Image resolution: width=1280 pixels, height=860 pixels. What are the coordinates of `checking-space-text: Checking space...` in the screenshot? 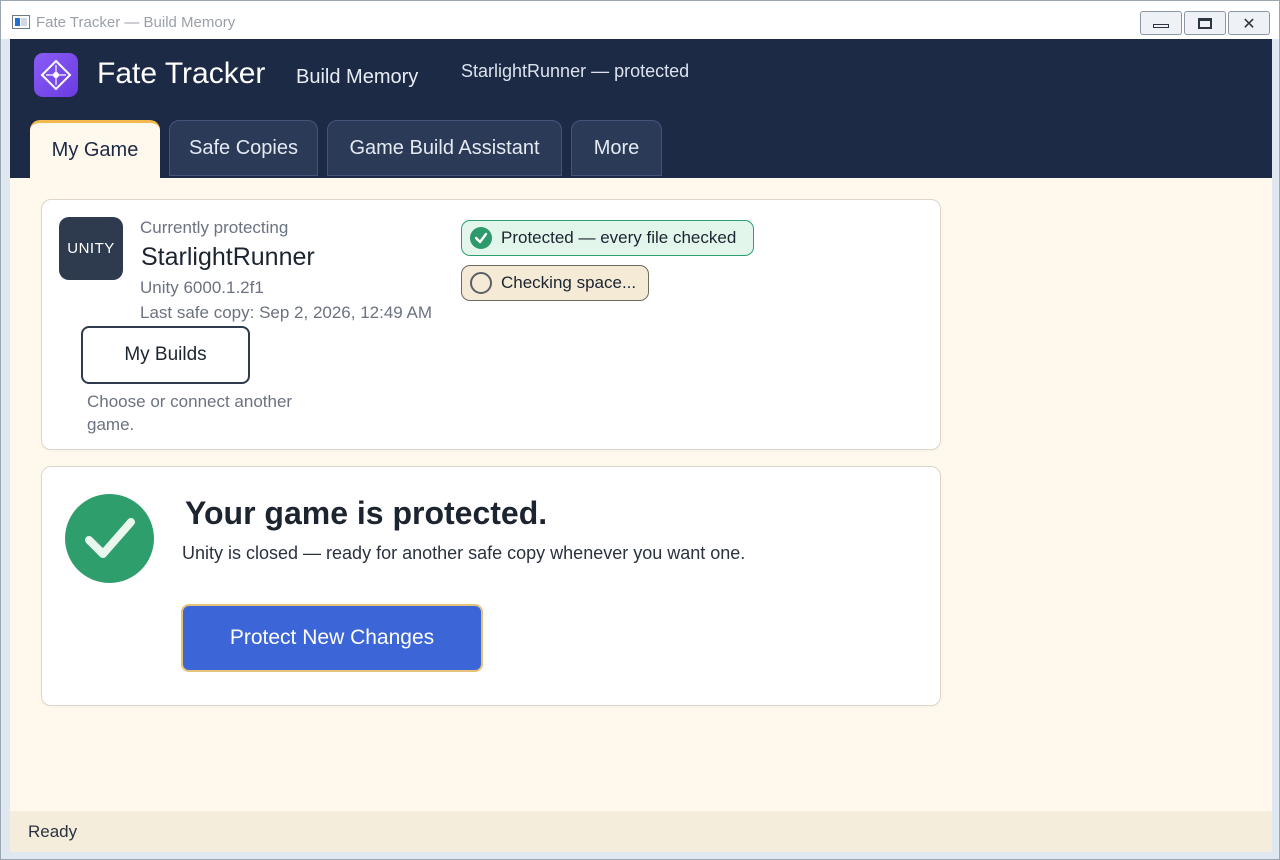 It's located at (569, 282).